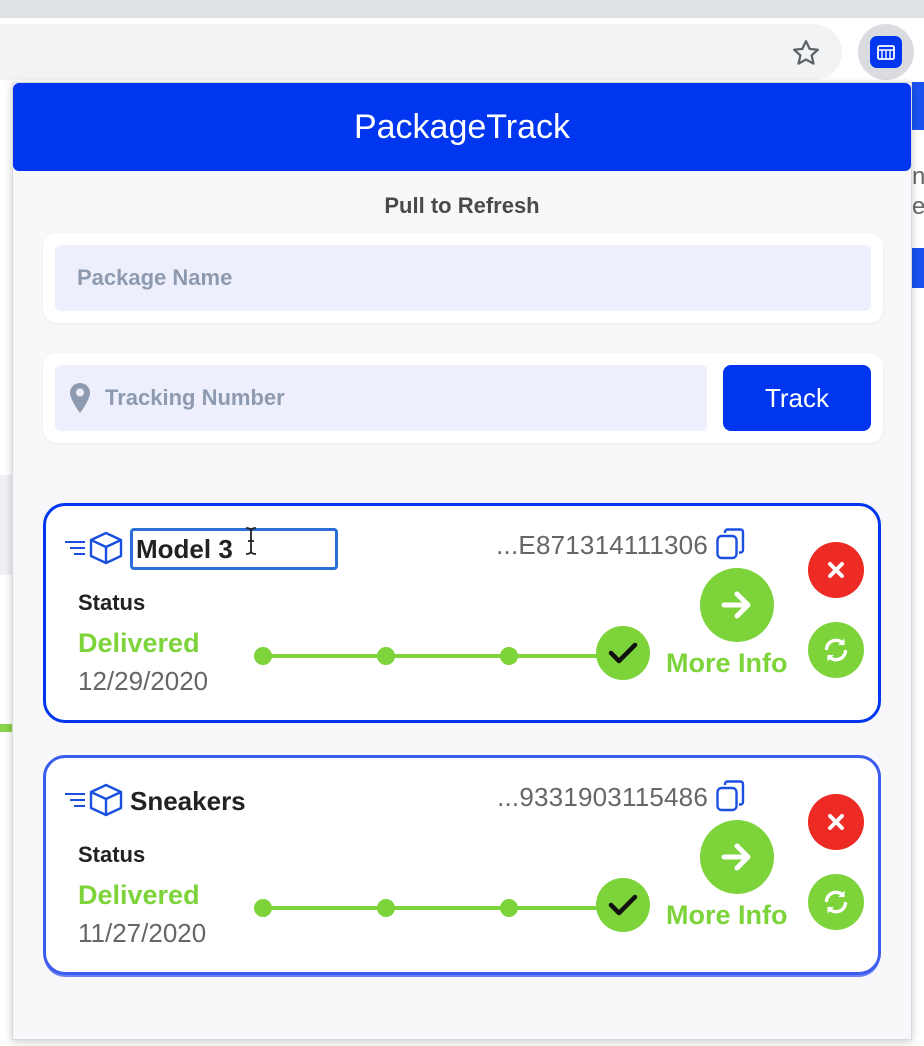 The height and width of the screenshot is (1046, 924). What do you see at coordinates (462, 205) in the screenshot?
I see `refresh-hint: Pull to Refresh` at bounding box center [462, 205].